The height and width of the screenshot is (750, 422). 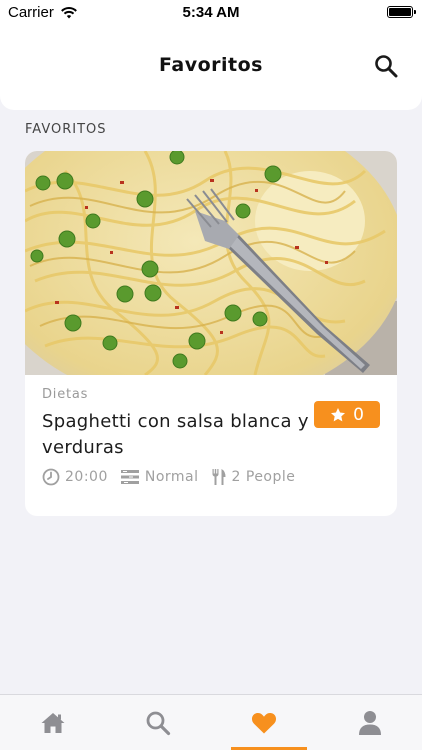 I want to click on meta-time: 20:00, so click(x=75, y=477).